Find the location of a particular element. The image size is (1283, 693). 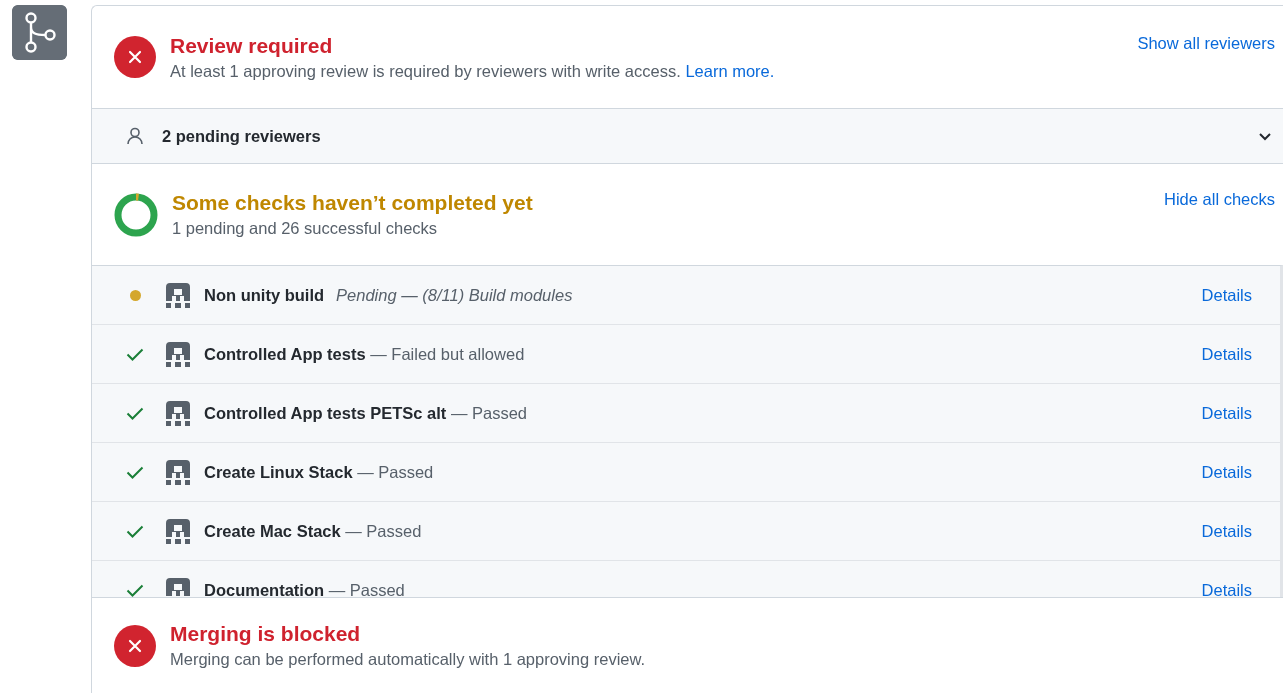

pending-reviewers-label: 2 pending reviewers is located at coordinates (242, 136).